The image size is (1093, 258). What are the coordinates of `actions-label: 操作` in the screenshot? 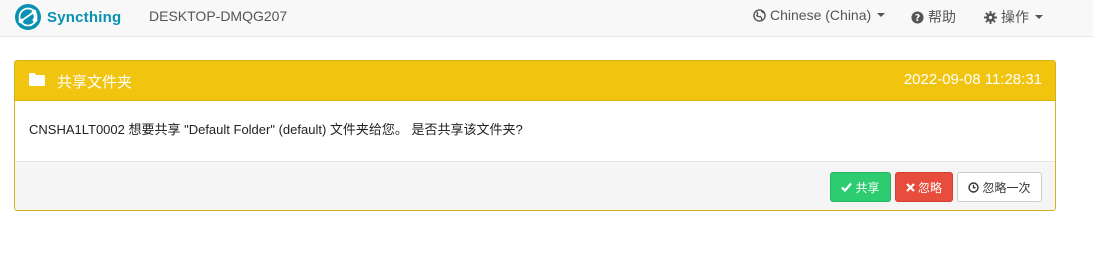 It's located at (1015, 17).